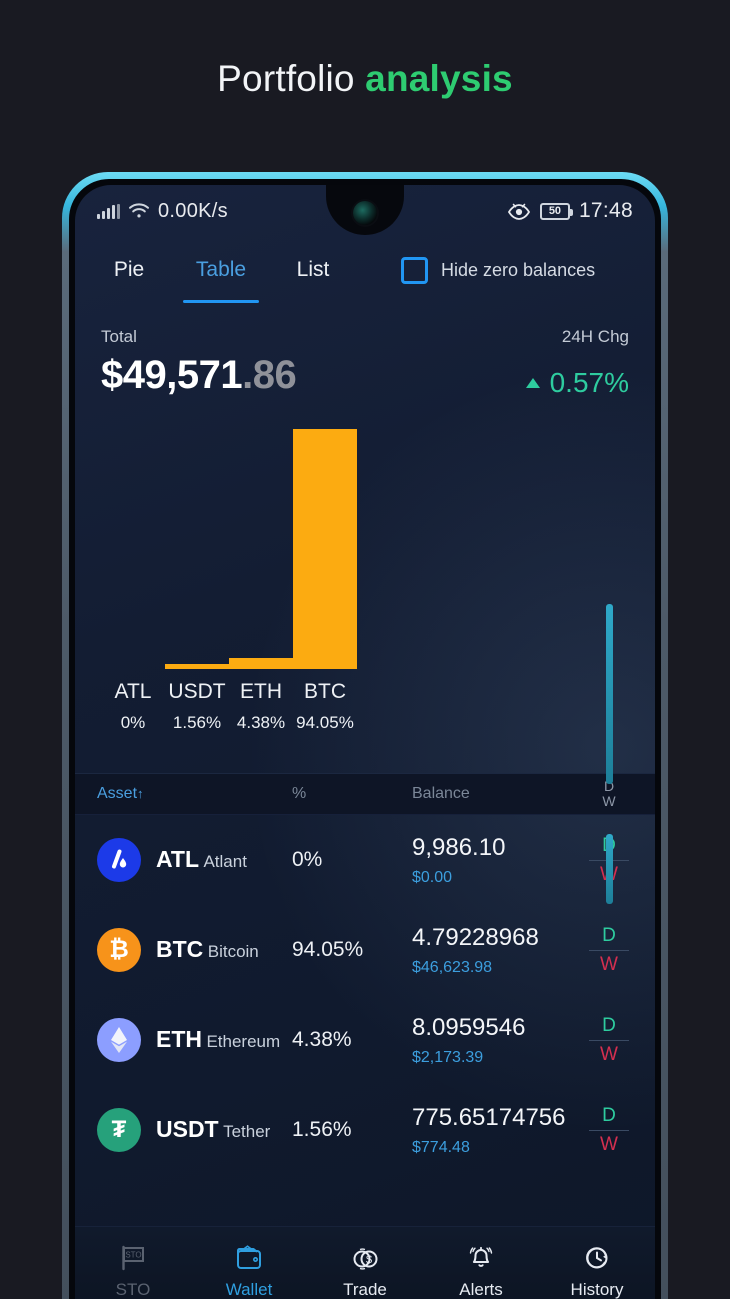 The height and width of the screenshot is (1299, 730). Describe the element at coordinates (609, 694) in the screenshot. I see `volume-button` at that location.